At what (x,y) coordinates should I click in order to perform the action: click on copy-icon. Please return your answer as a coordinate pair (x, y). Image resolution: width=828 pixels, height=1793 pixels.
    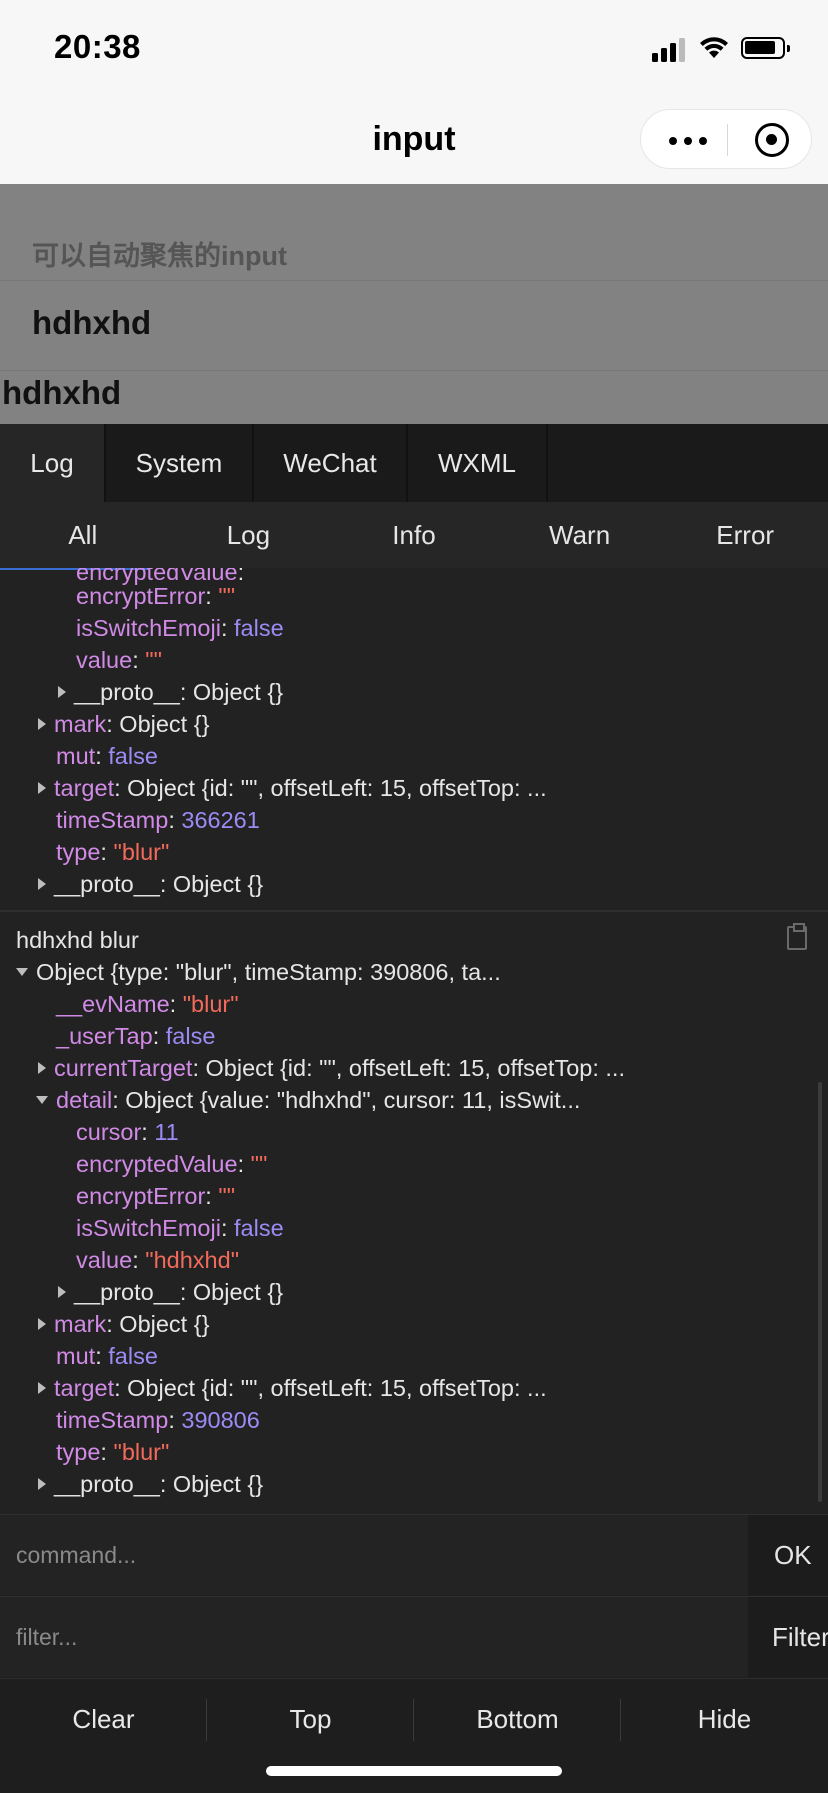
    Looking at the image, I should click on (797, 936).